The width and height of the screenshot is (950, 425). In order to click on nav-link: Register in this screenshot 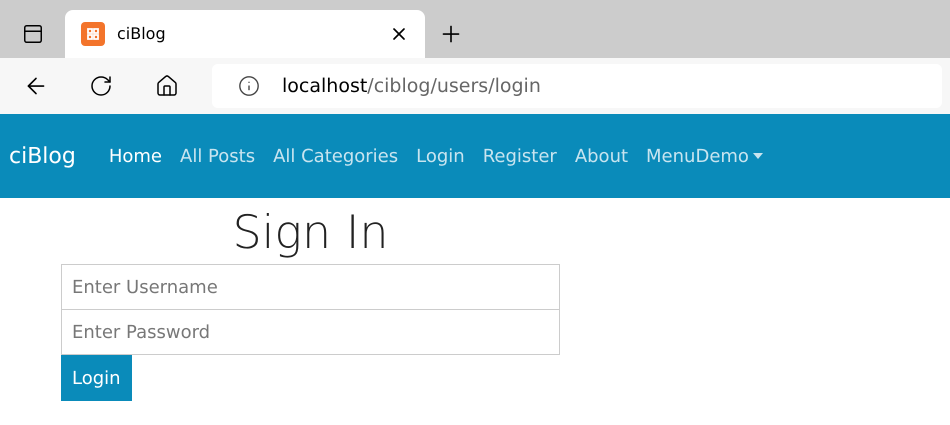, I will do `click(519, 156)`.